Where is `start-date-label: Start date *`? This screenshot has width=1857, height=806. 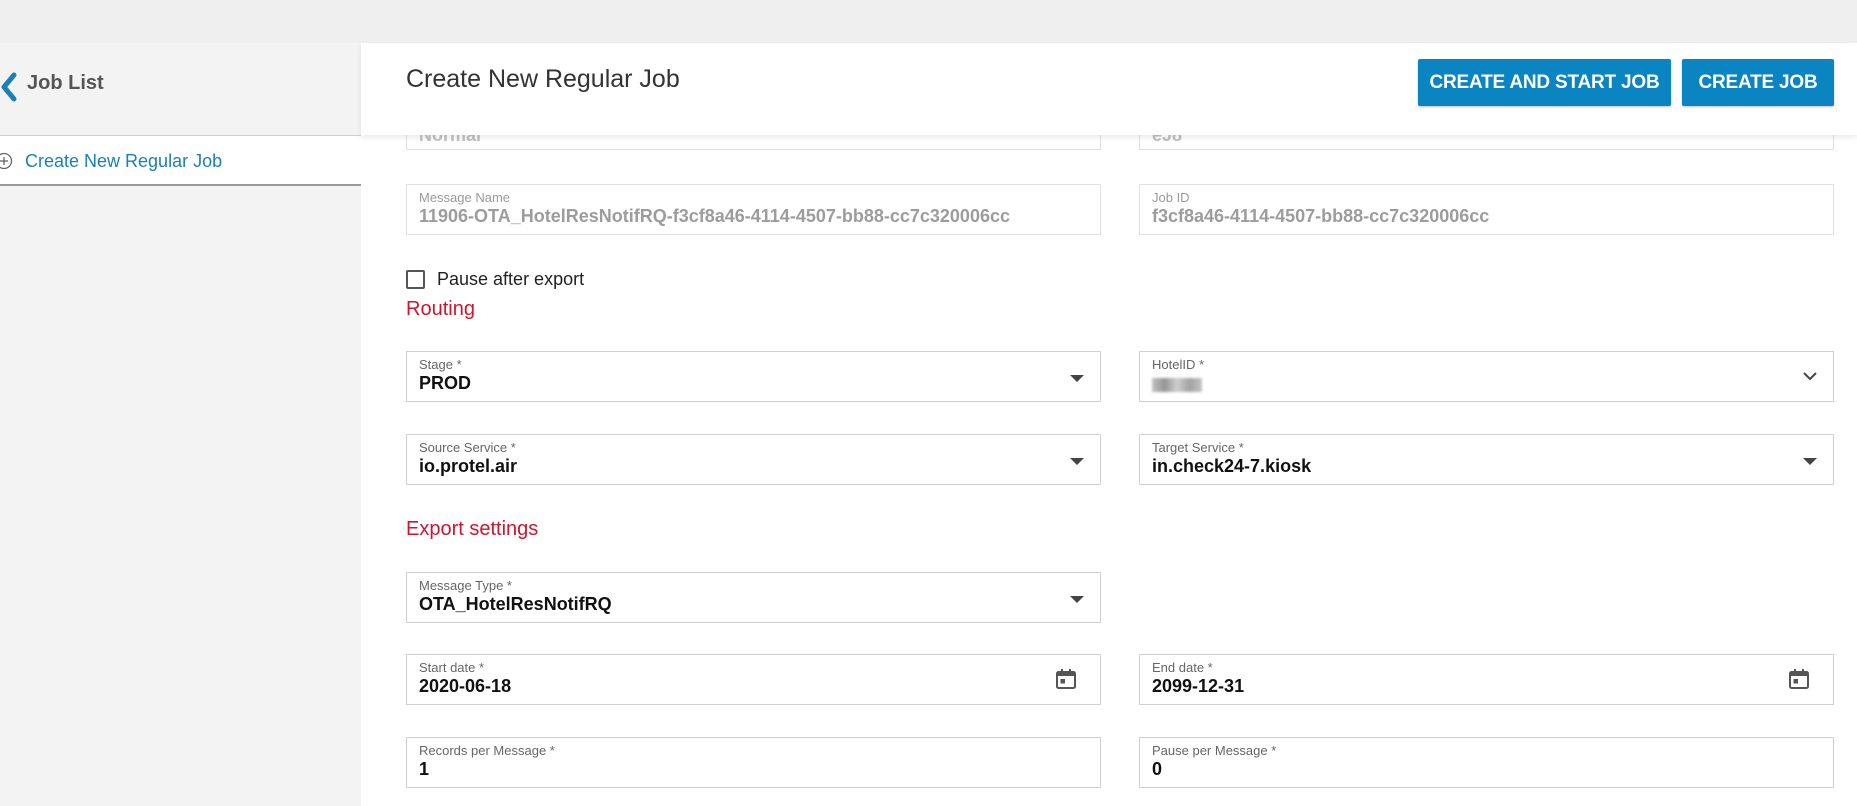
start-date-label: Start date * is located at coordinates (452, 667).